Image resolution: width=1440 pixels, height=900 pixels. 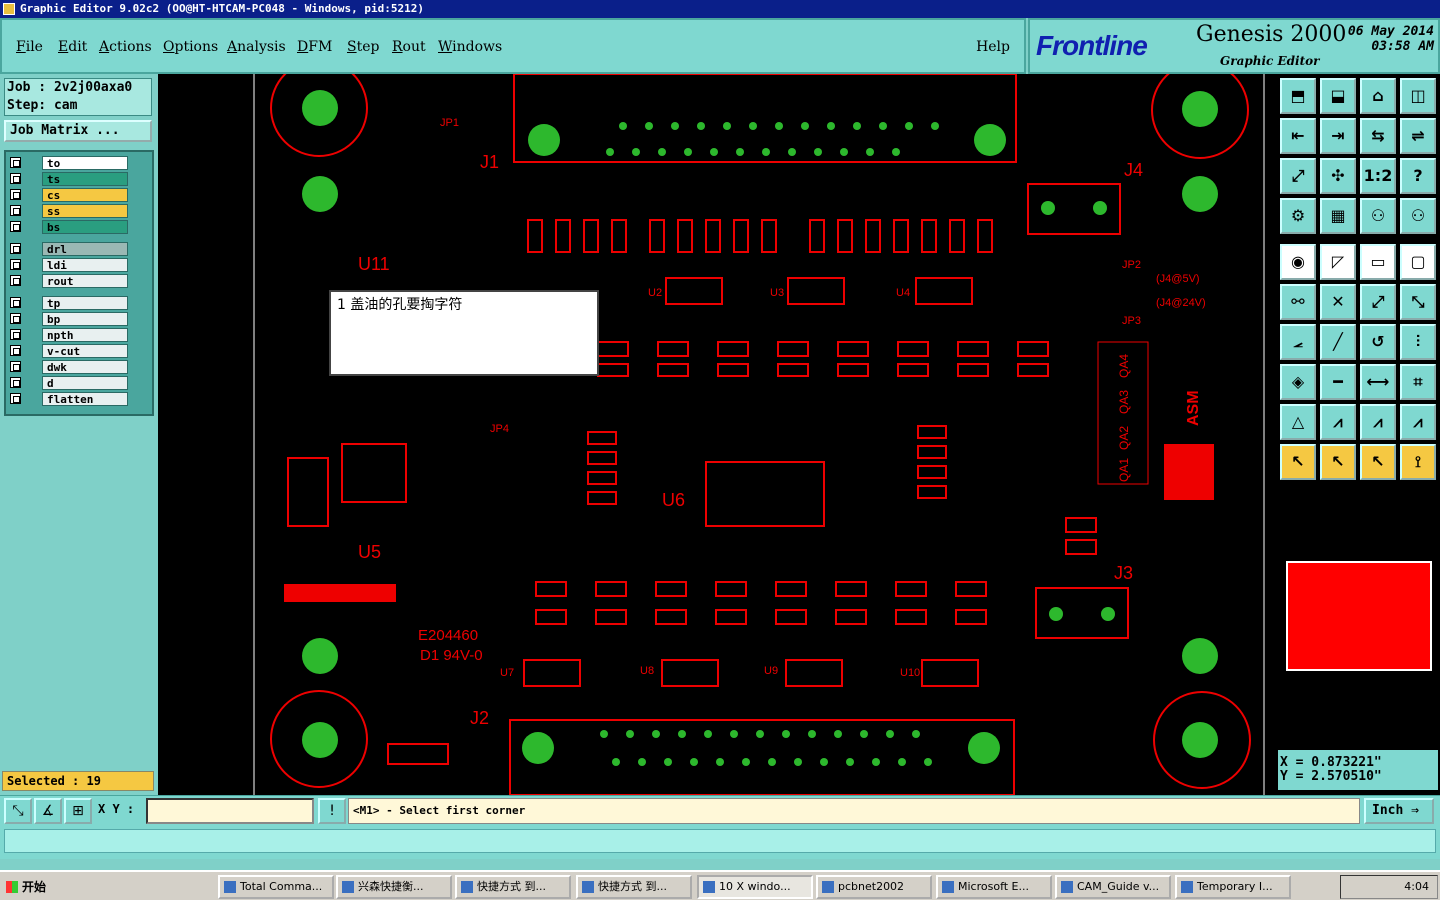 I want to click on tool-button-31-icon: ⟷, so click(x=1378, y=382).